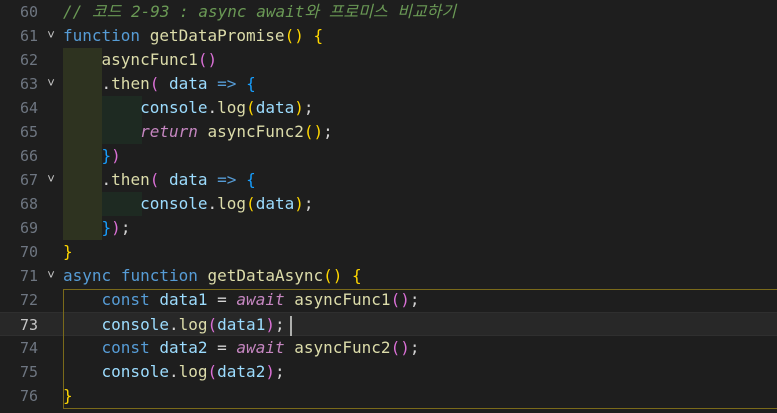 The width and height of the screenshot is (777, 413). What do you see at coordinates (388, 228) in the screenshot?
I see `code-line-69: 69 });` at bounding box center [388, 228].